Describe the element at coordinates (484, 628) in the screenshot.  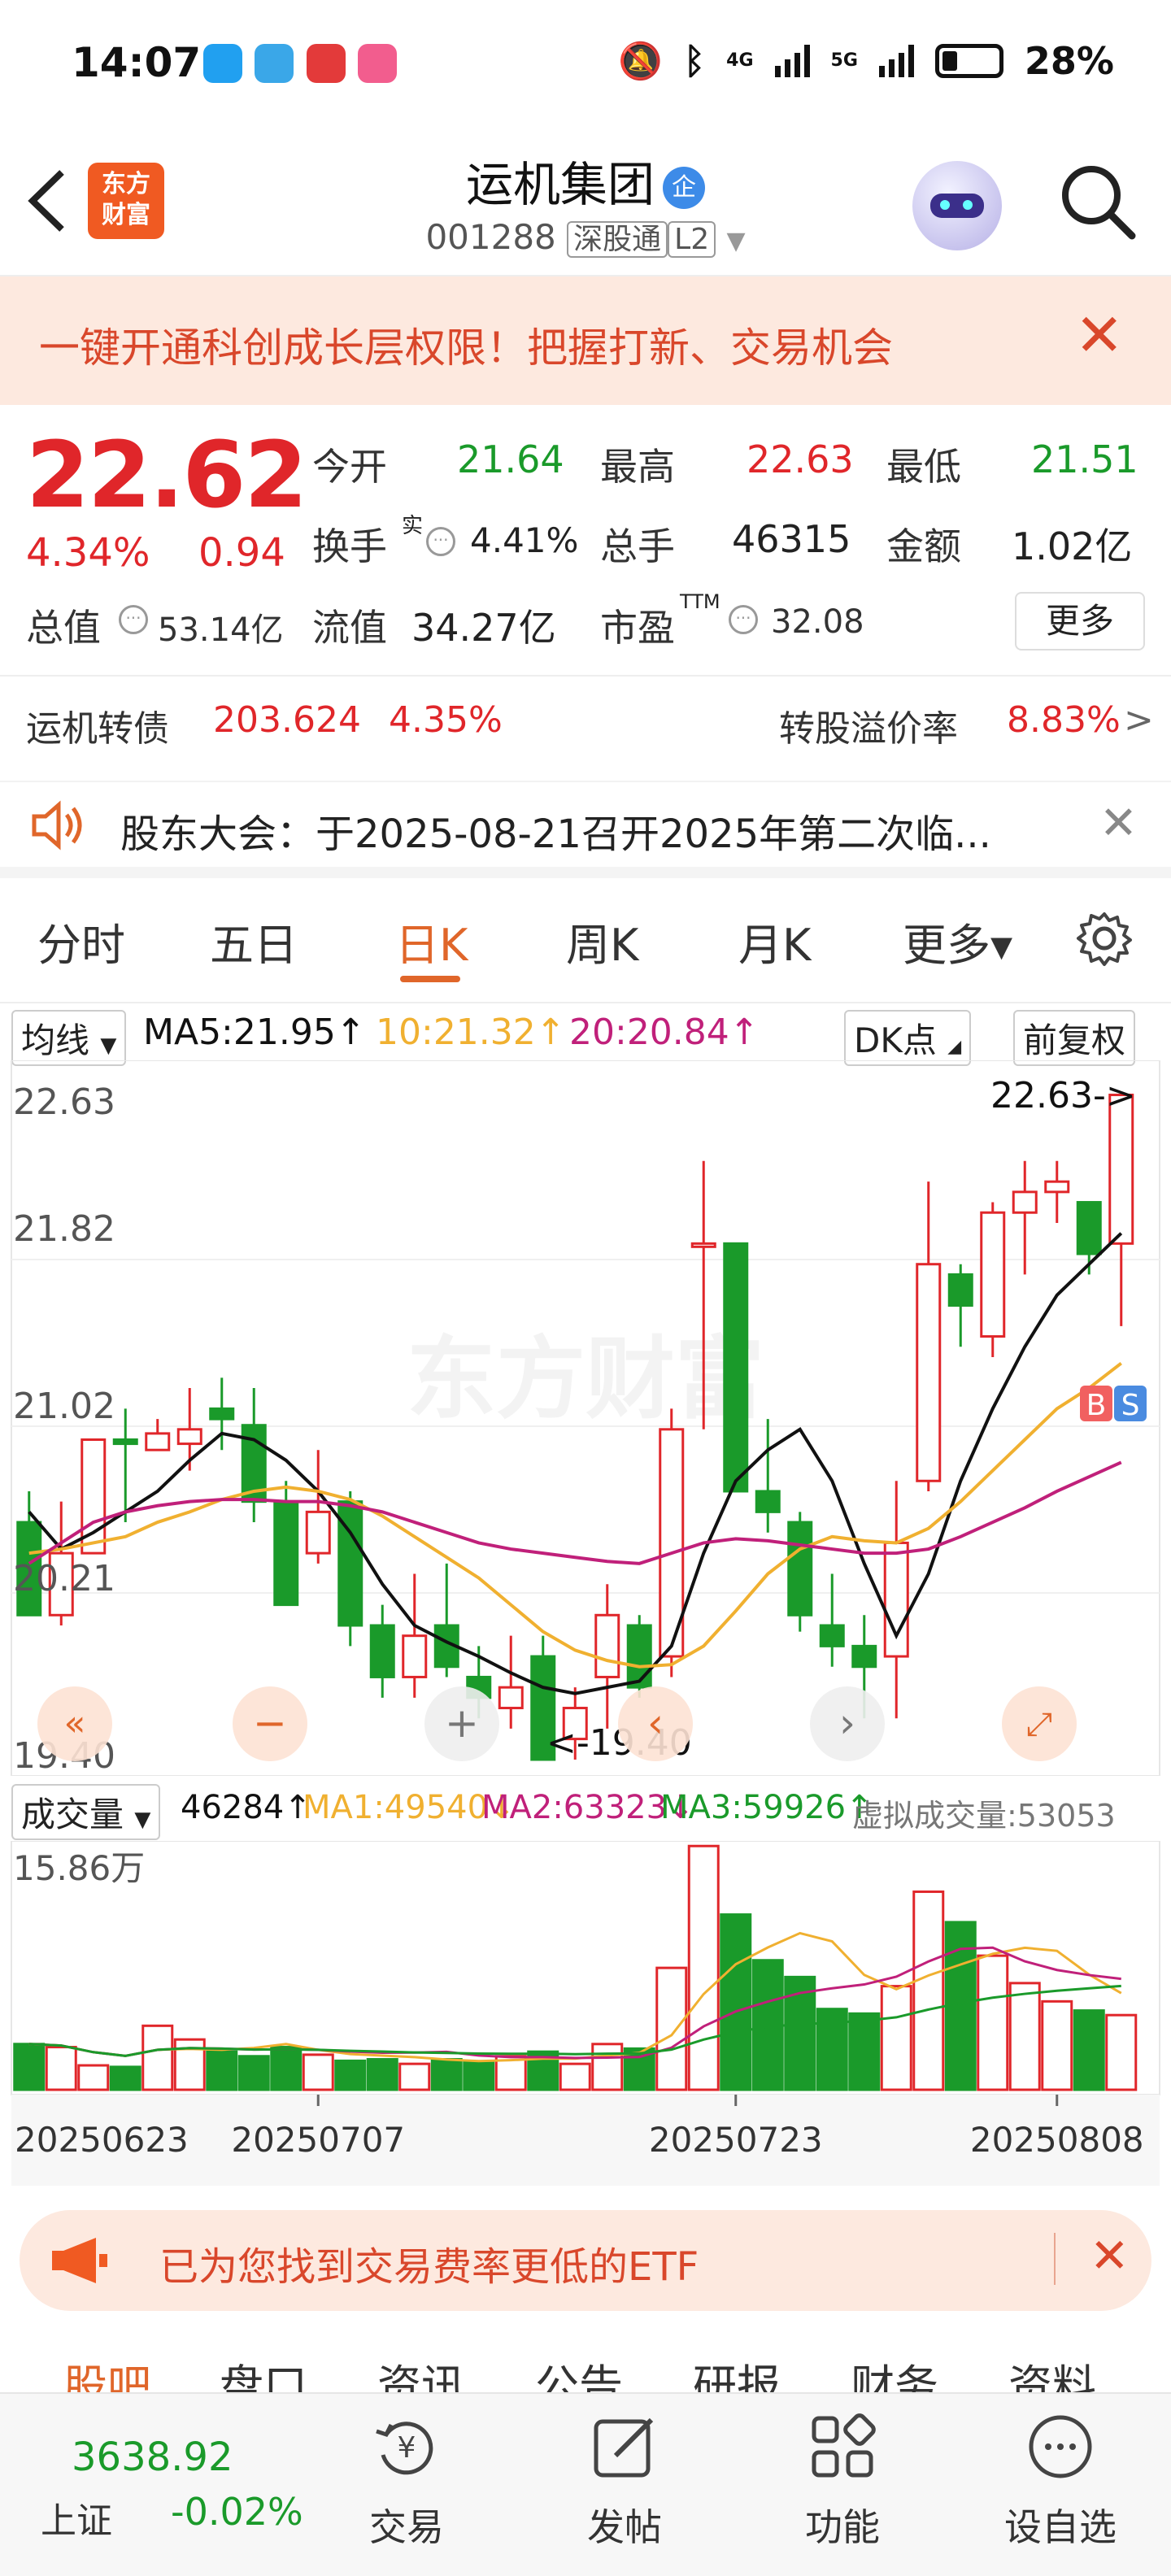
I see `float-value: 34.27亿` at that location.